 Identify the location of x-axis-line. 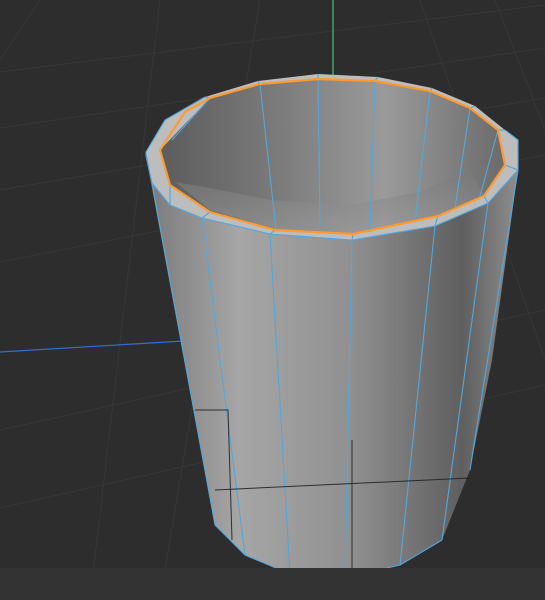
(100, 346).